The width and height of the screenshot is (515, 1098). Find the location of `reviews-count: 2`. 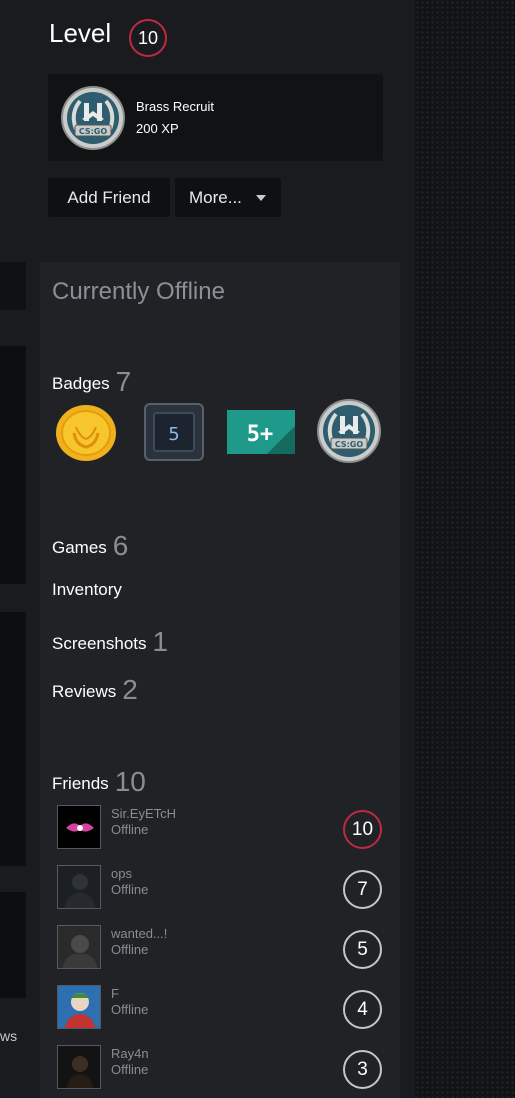

reviews-count: 2 is located at coordinates (130, 689).